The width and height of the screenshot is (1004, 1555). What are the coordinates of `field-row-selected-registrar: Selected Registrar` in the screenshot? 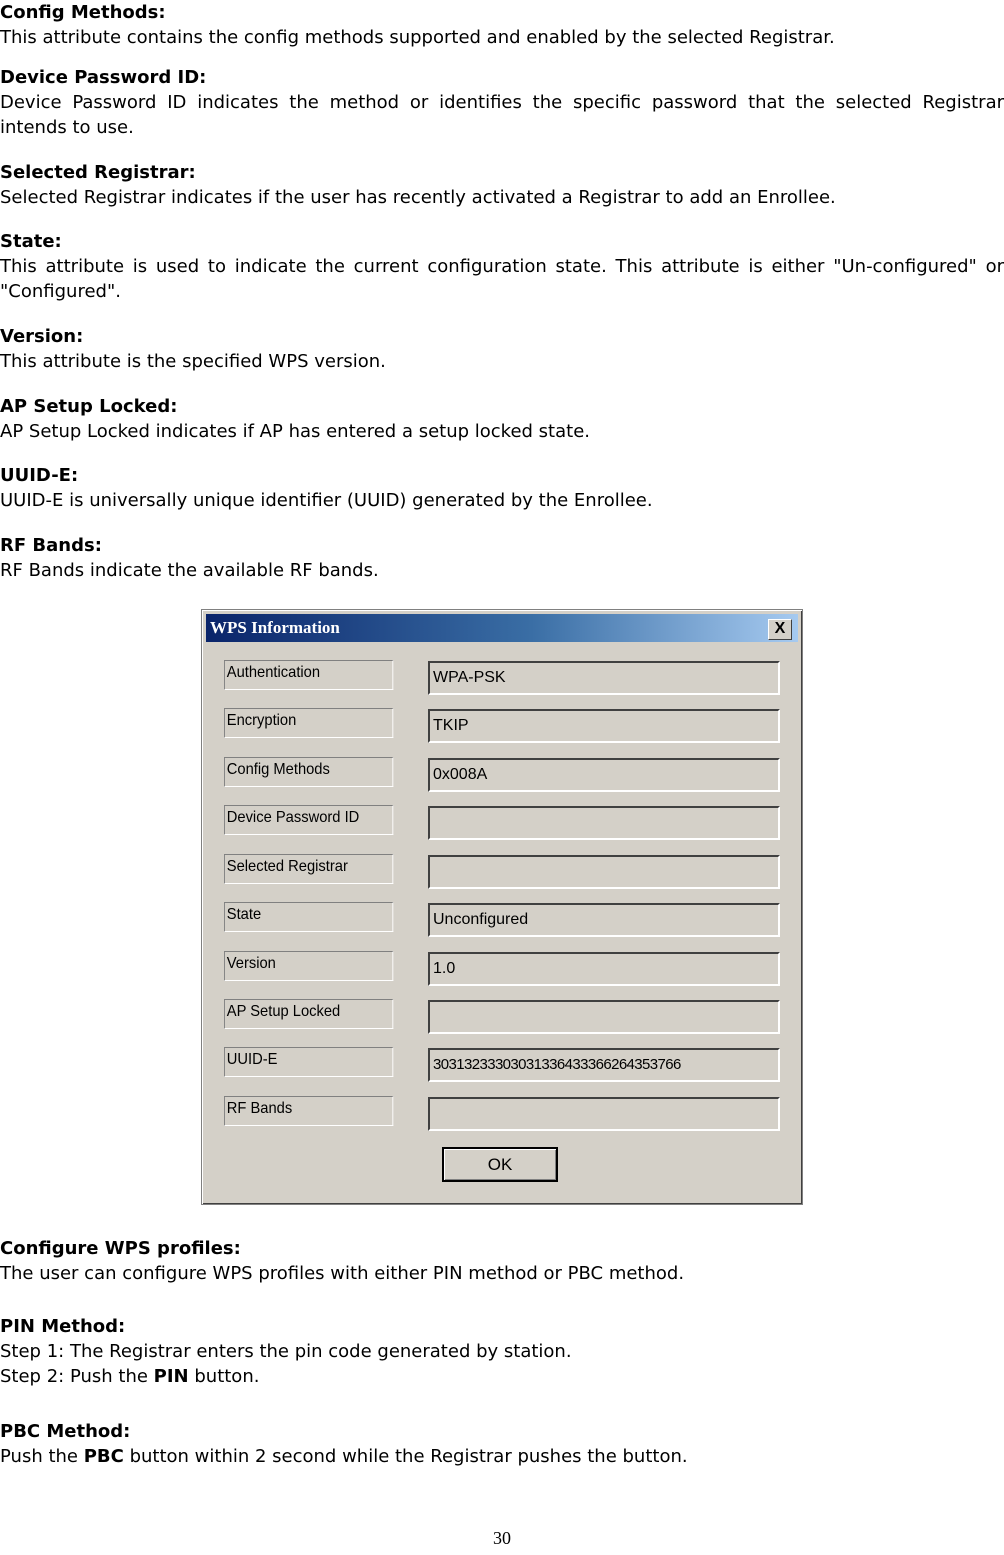 It's located at (502, 871).